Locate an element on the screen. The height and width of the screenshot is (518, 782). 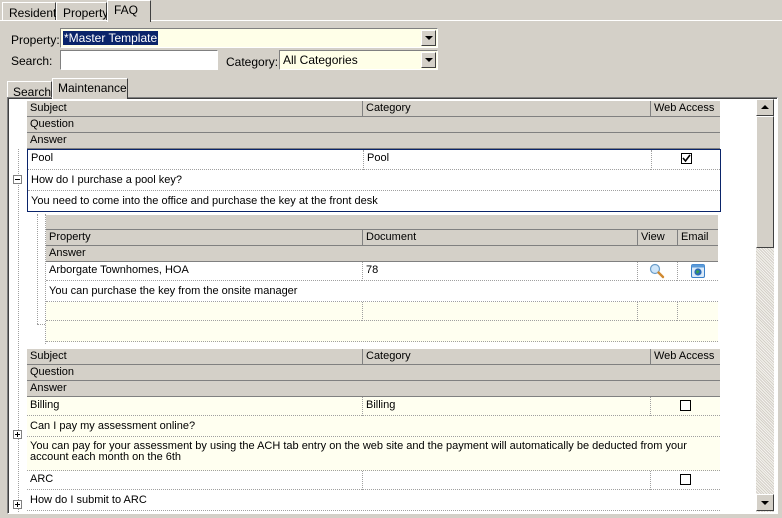
tab-property: Property is located at coordinates (82, 11).